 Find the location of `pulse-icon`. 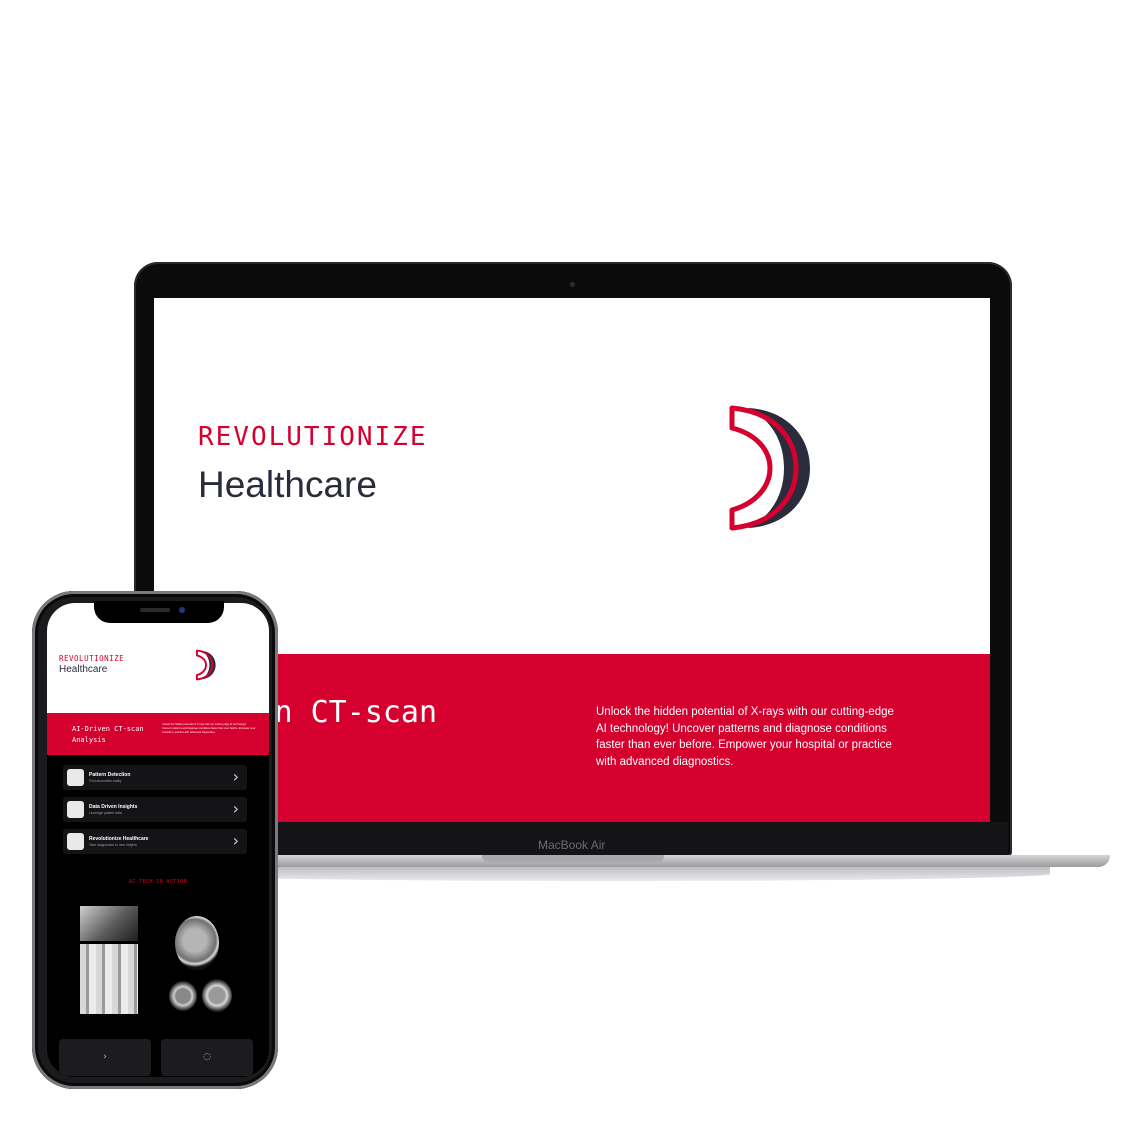

pulse-icon is located at coordinates (75, 841).